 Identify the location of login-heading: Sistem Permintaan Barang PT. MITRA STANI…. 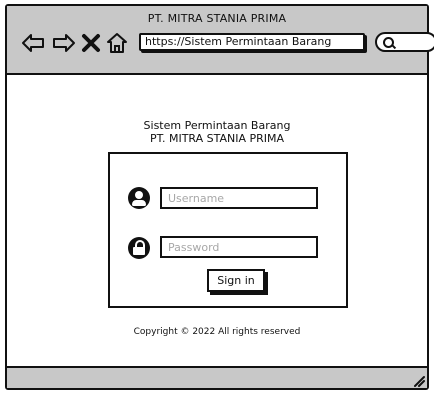
(217, 132).